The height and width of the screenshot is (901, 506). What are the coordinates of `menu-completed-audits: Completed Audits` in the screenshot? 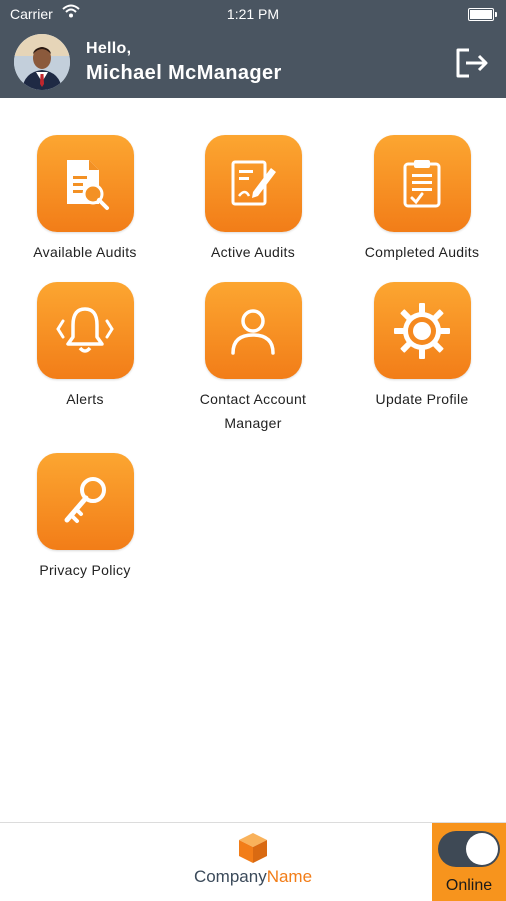 It's located at (422, 199).